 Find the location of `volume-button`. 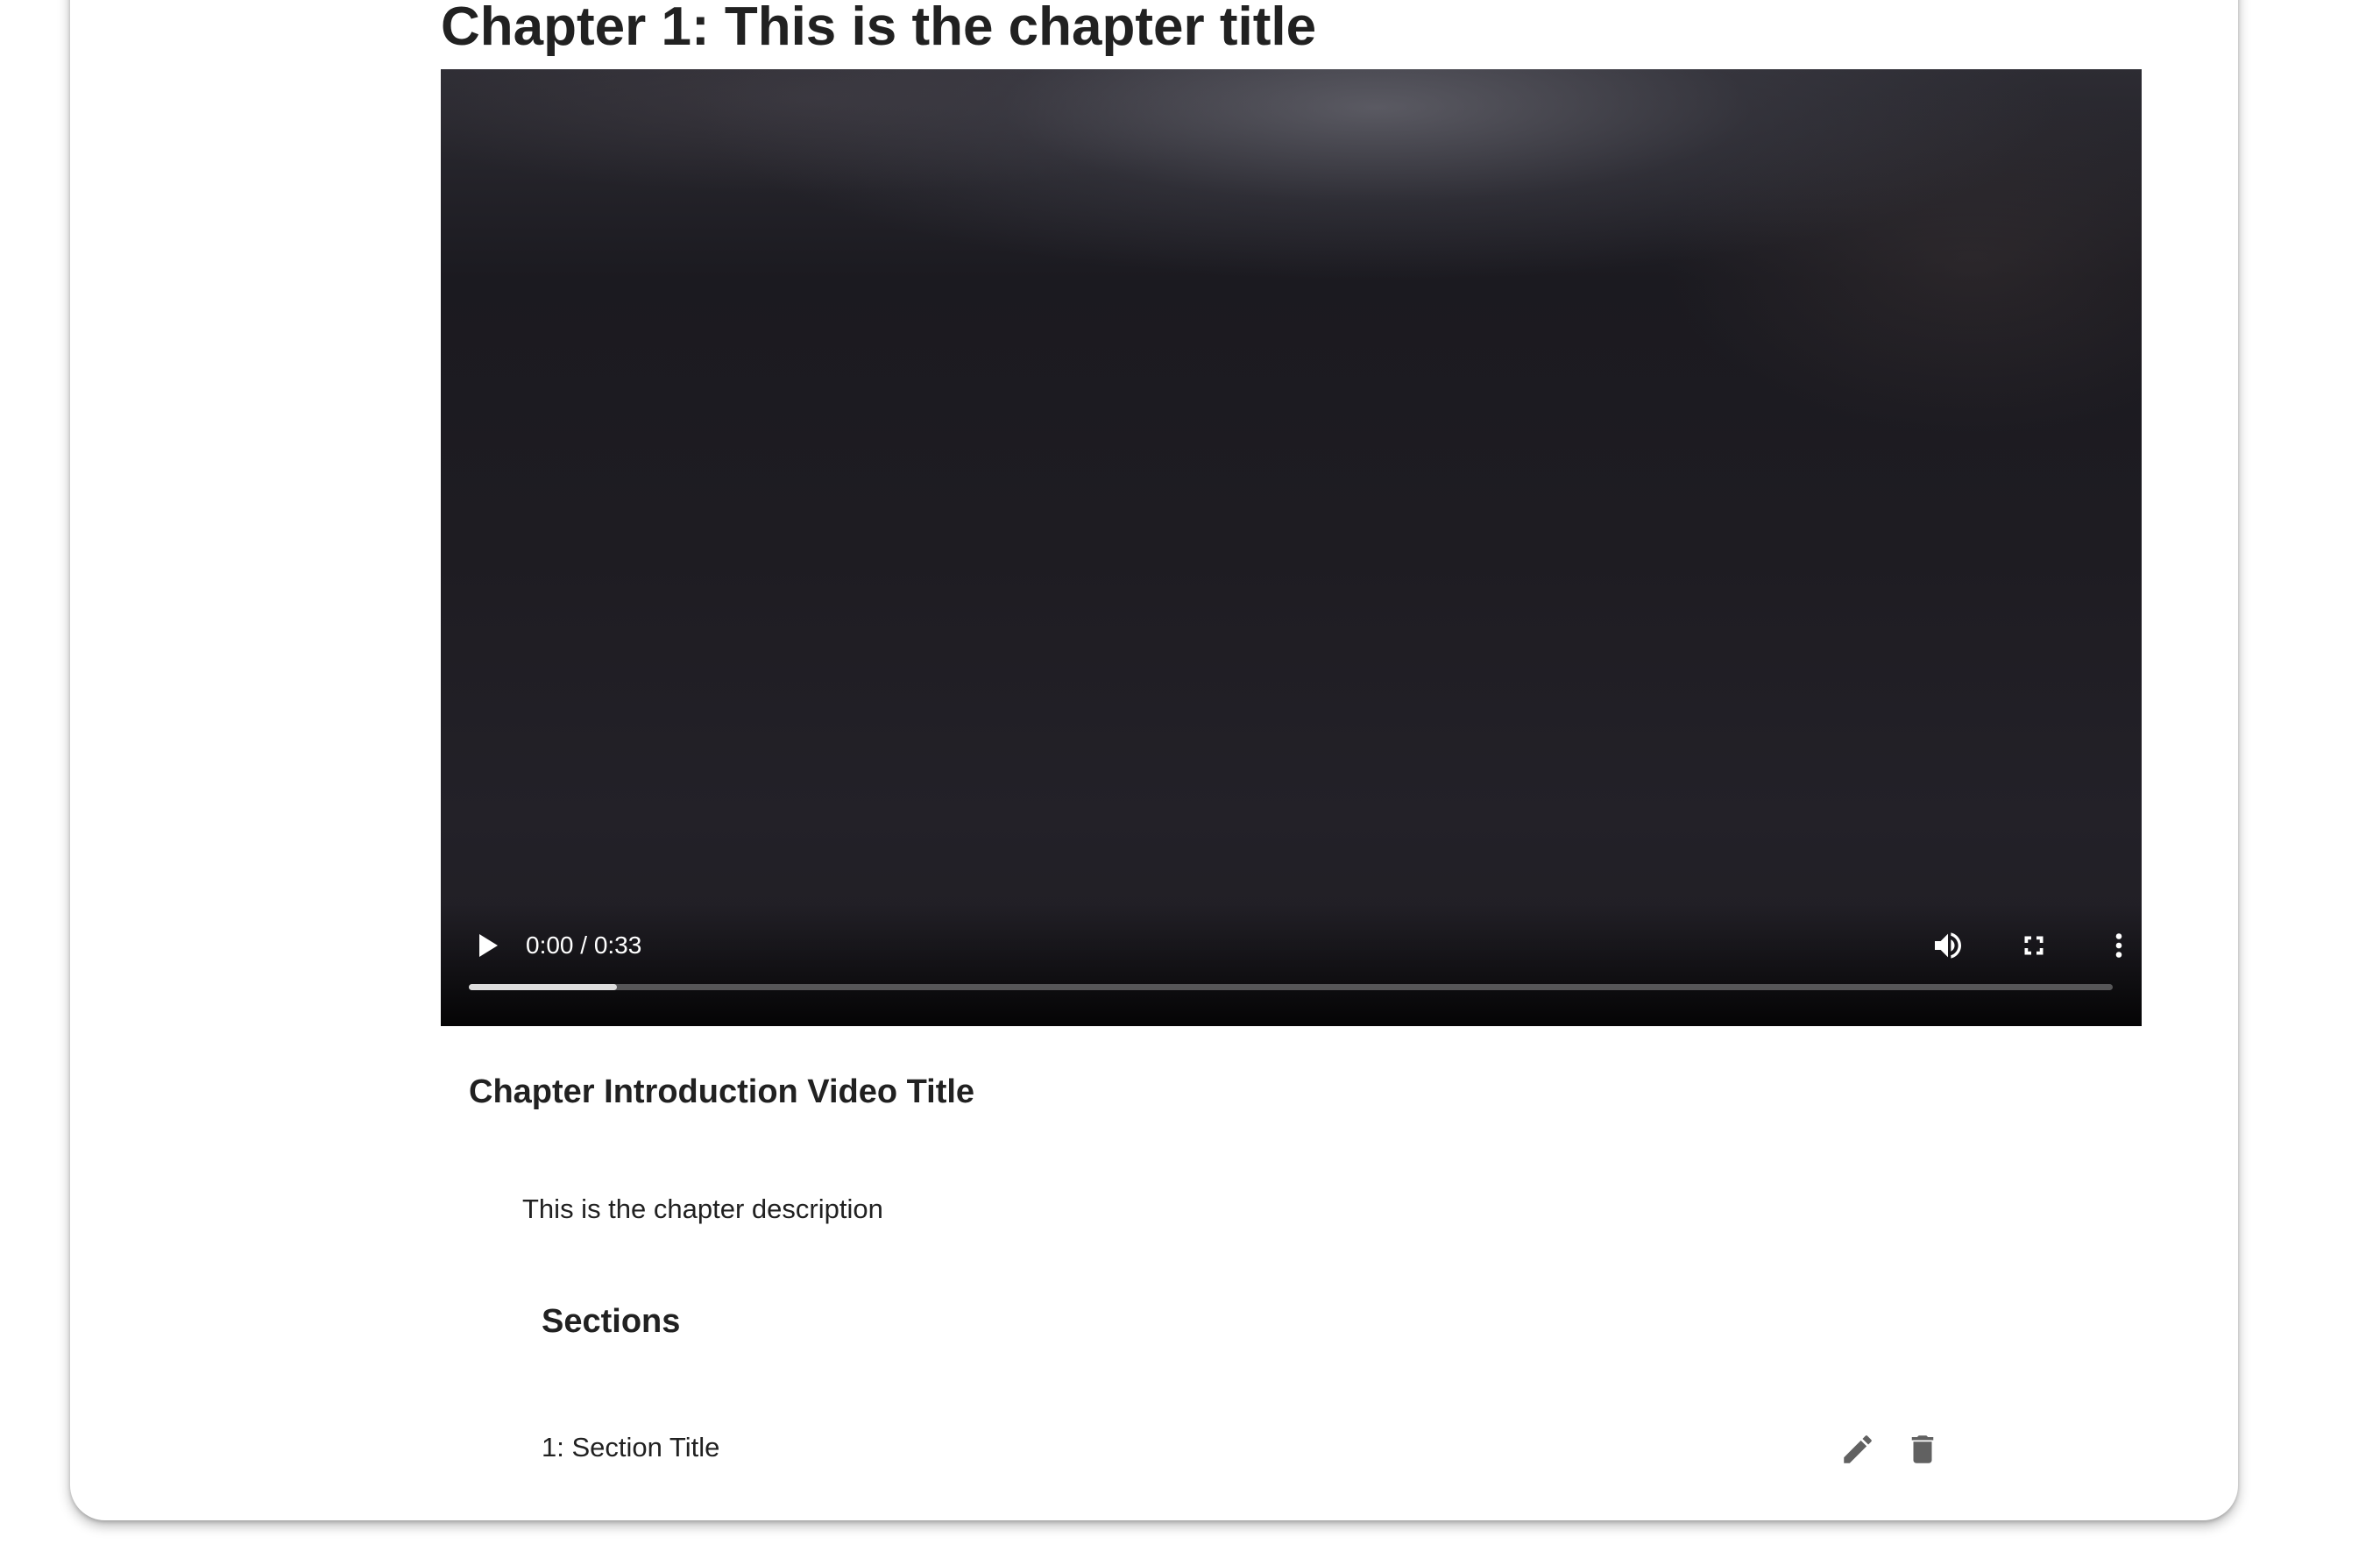

volume-button is located at coordinates (1948, 945).